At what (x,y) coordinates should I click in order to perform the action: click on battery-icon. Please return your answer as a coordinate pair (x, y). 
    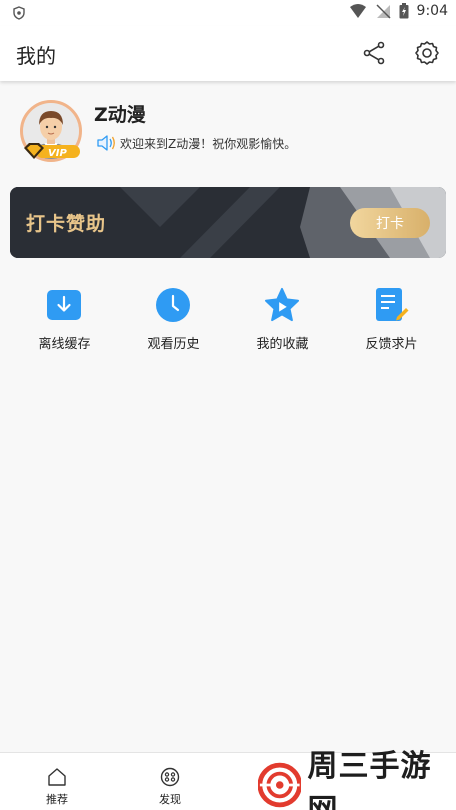
    Looking at the image, I should click on (404, 11).